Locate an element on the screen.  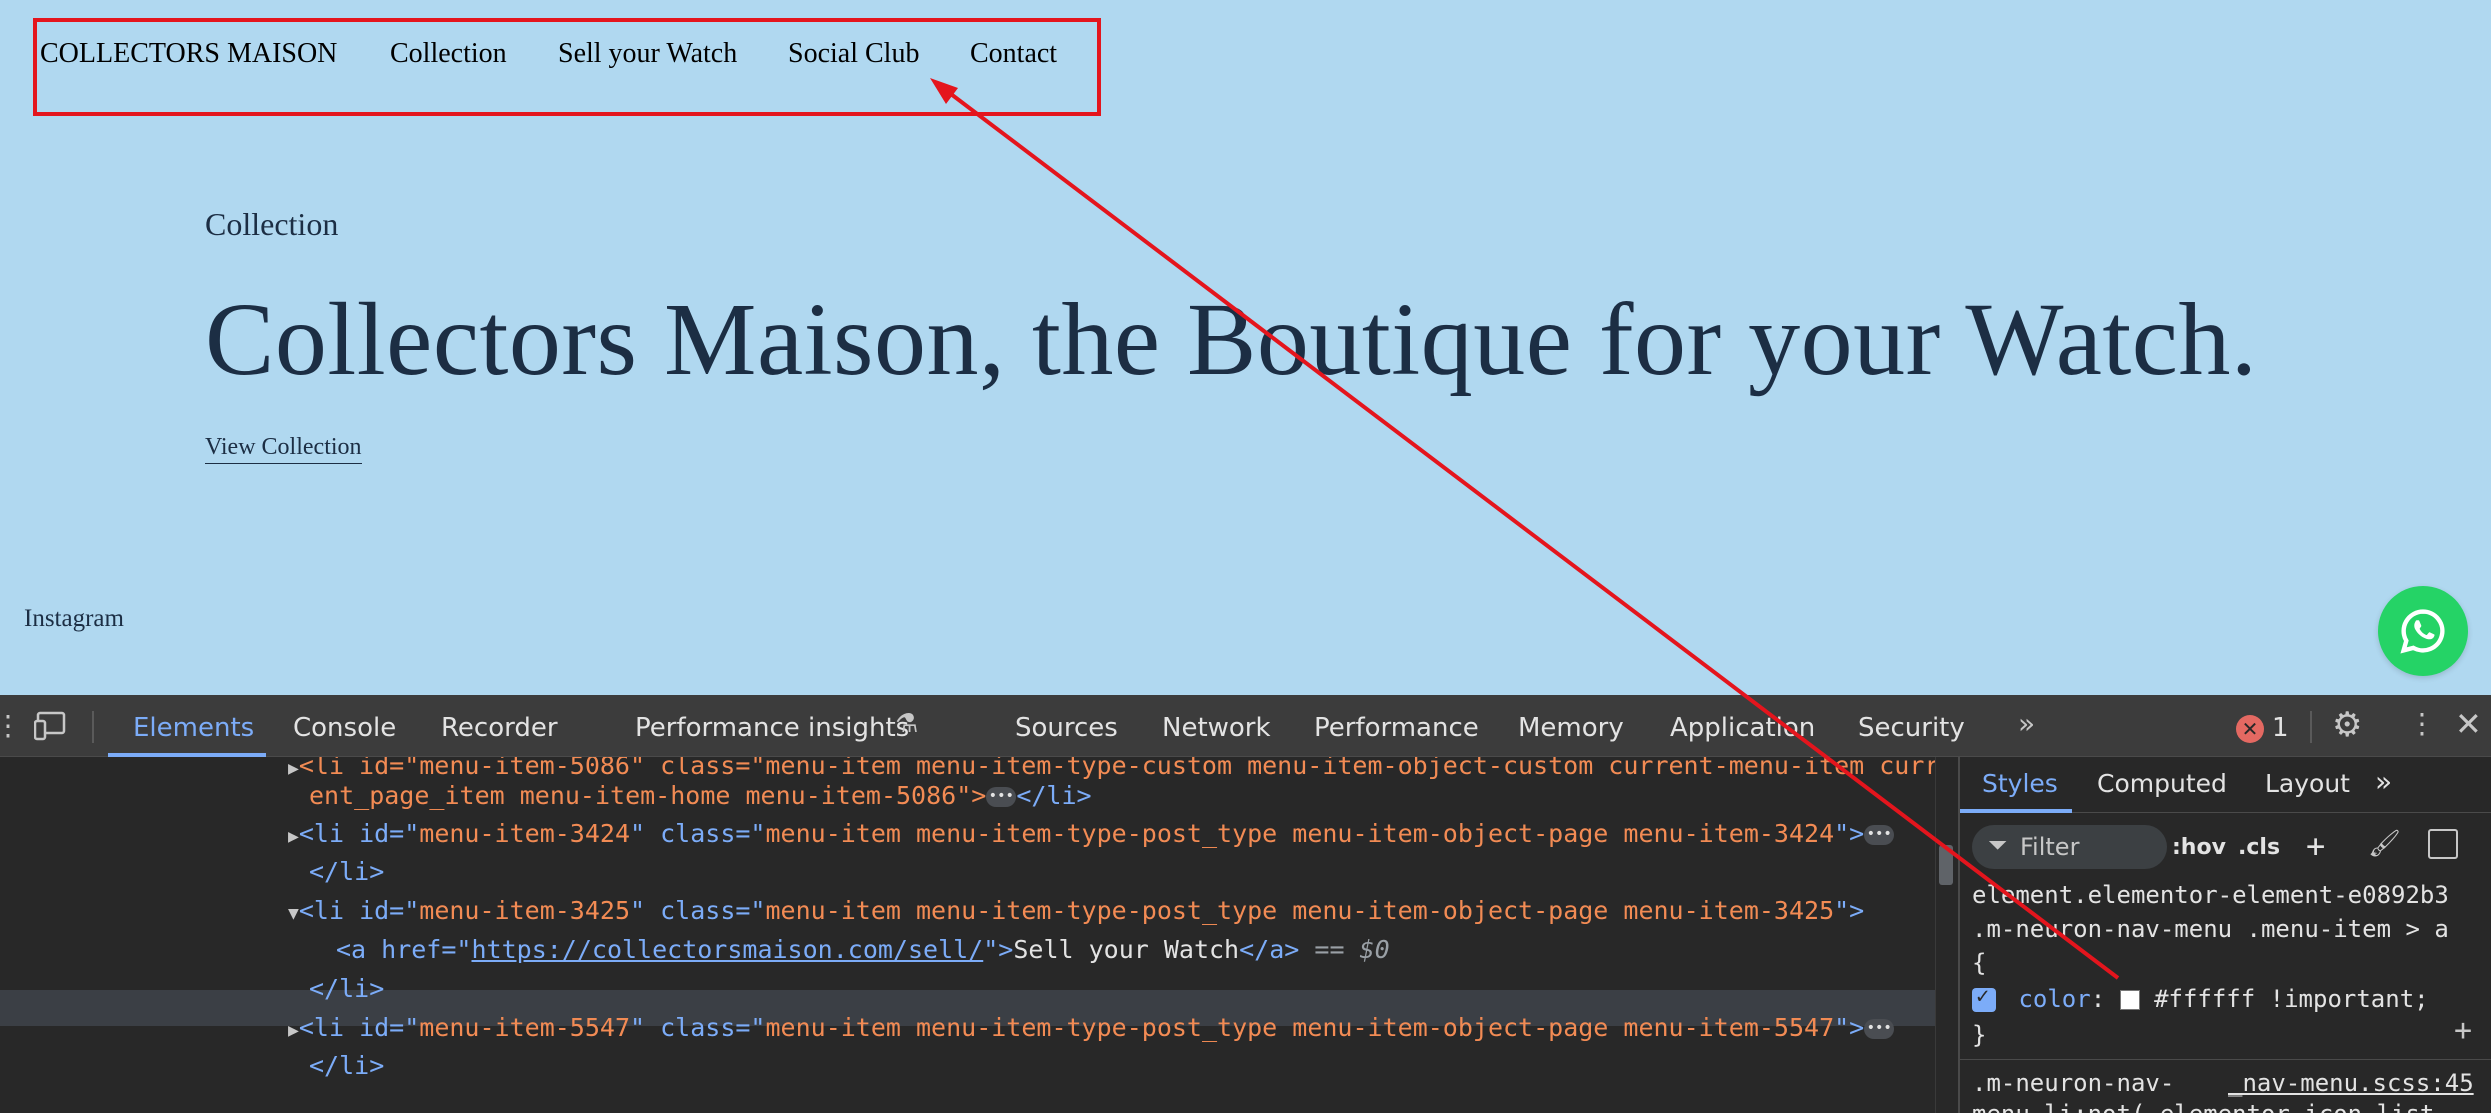
filter-funnel-icon: ⏷ is located at coordinates (1998, 845).